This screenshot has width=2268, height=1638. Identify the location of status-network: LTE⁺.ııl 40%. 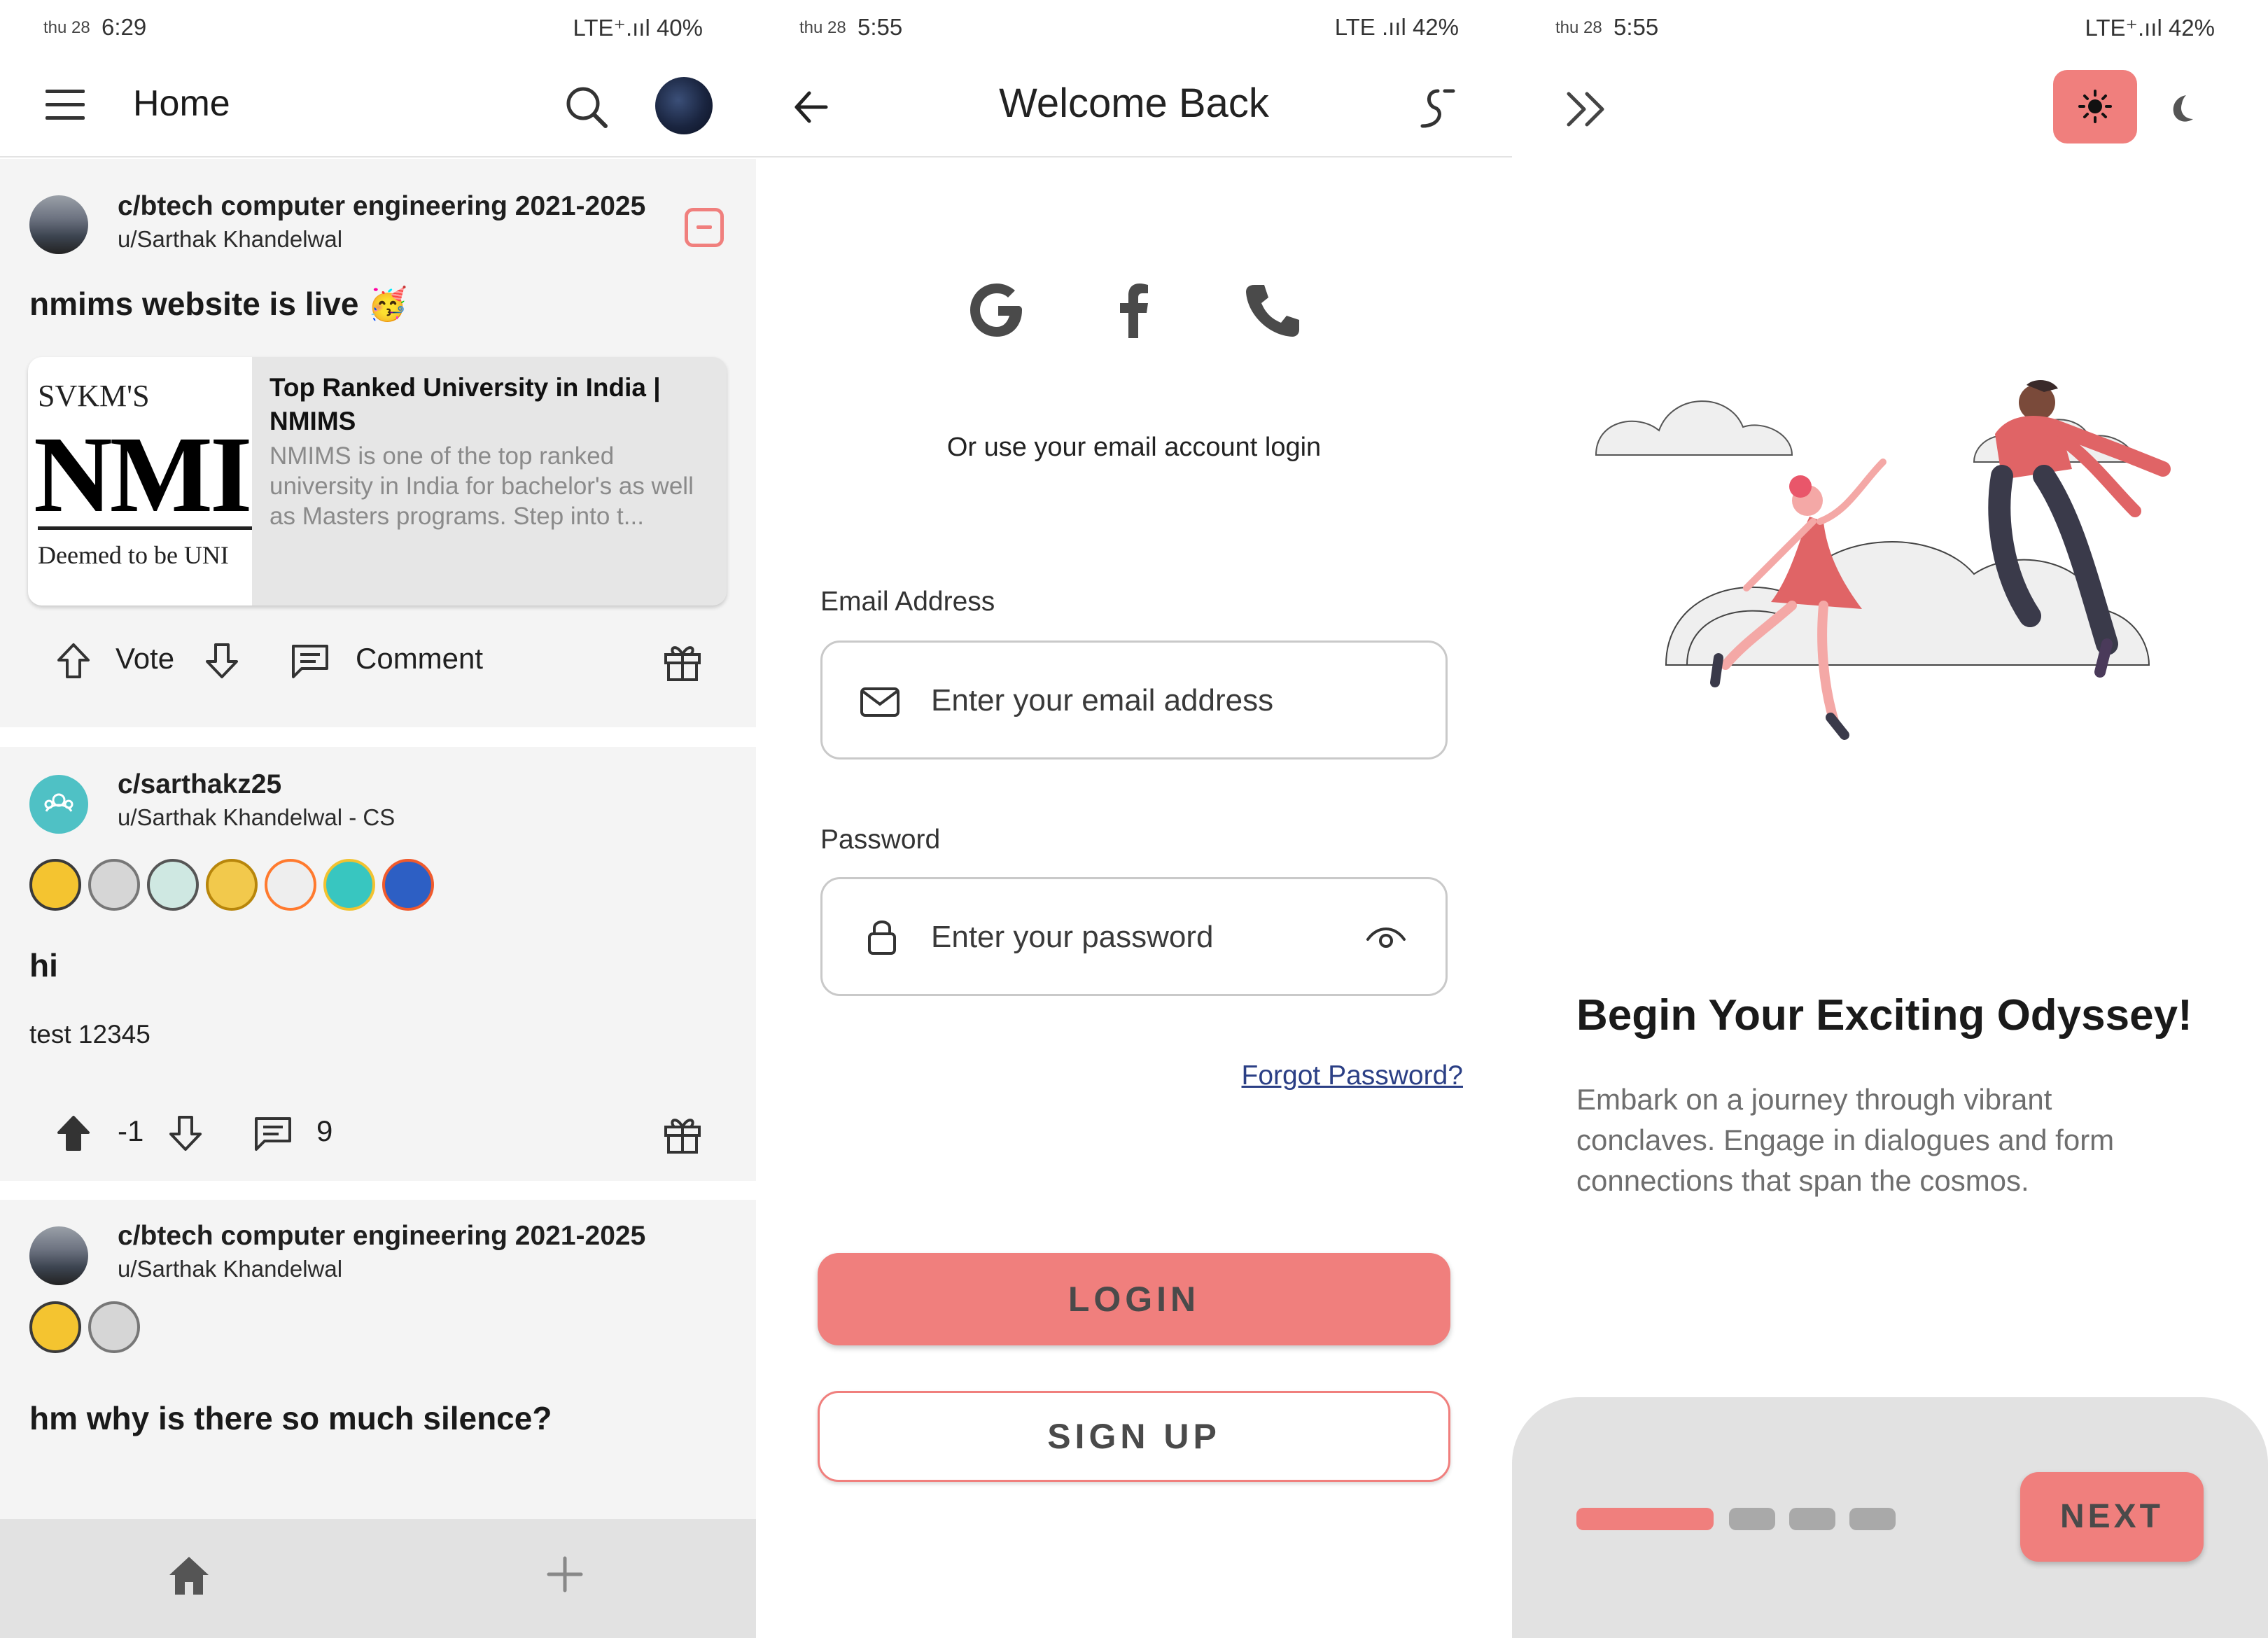
(638, 28).